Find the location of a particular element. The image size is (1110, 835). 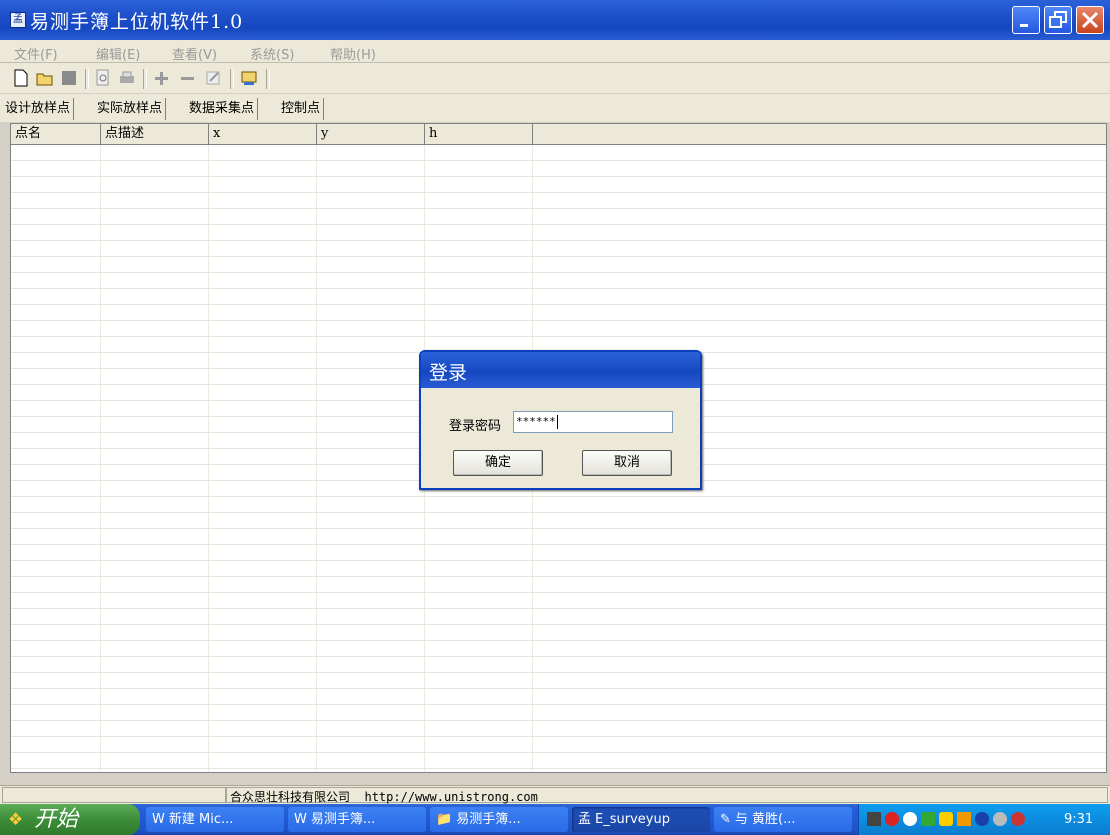

tab-control-points: 控制点 is located at coordinates (301, 109).